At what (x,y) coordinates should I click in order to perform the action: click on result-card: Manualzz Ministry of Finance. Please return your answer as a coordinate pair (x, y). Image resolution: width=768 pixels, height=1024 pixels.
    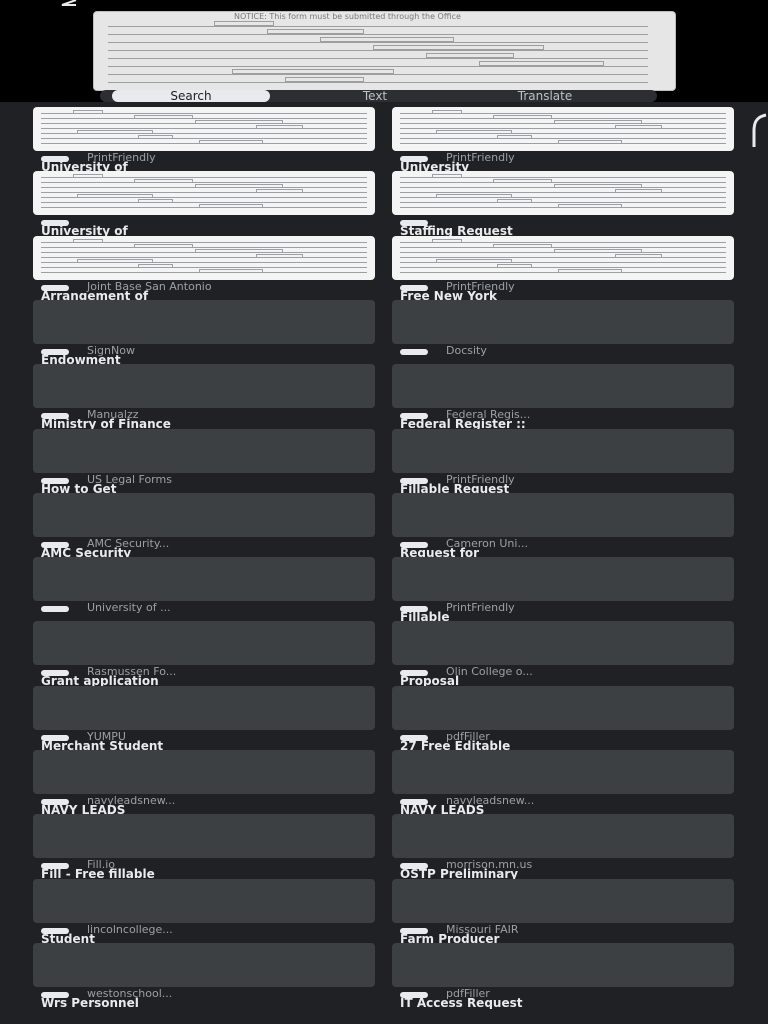
    Looking at the image, I should click on (204, 397).